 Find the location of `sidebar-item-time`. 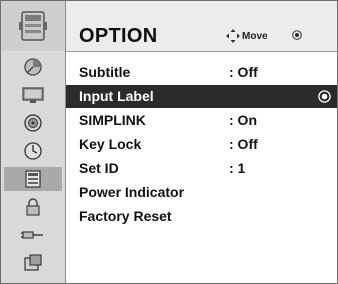

sidebar-item-time is located at coordinates (33, 151).